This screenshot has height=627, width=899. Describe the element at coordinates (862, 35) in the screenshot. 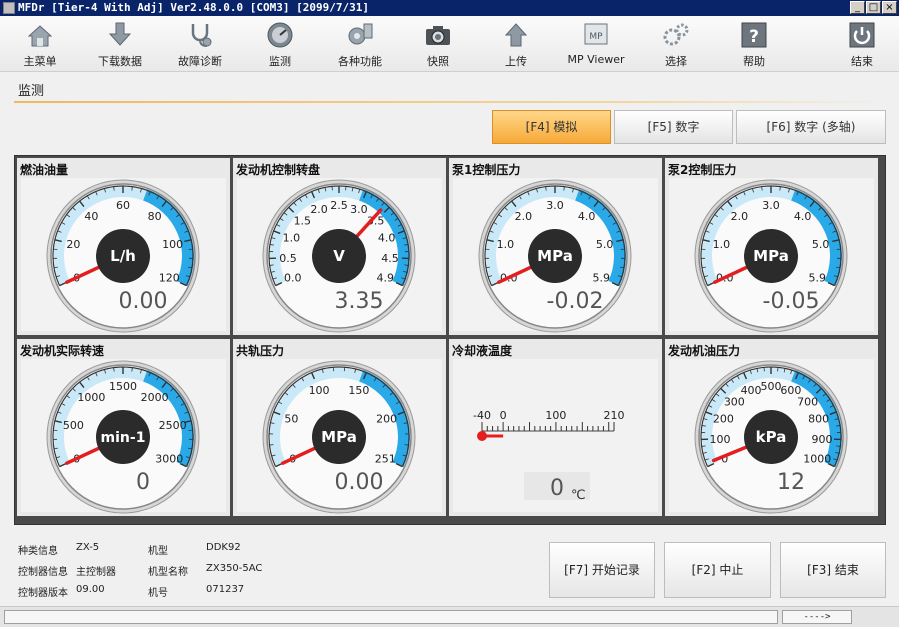

I see `power-icon` at that location.